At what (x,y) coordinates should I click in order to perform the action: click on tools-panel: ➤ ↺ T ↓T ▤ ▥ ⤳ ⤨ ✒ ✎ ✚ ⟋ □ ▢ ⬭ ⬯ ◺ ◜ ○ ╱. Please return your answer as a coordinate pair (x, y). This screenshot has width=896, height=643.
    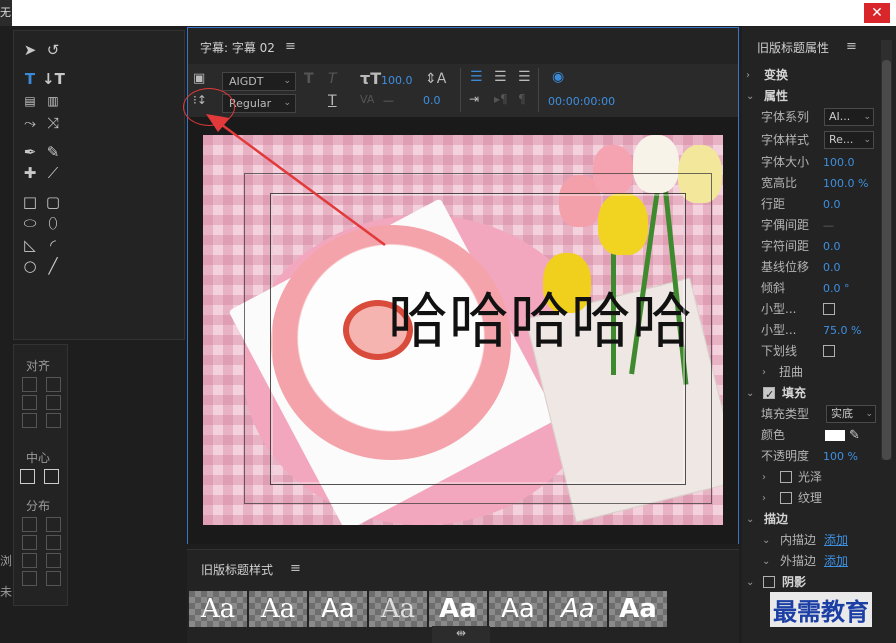
    Looking at the image, I should click on (99, 185).